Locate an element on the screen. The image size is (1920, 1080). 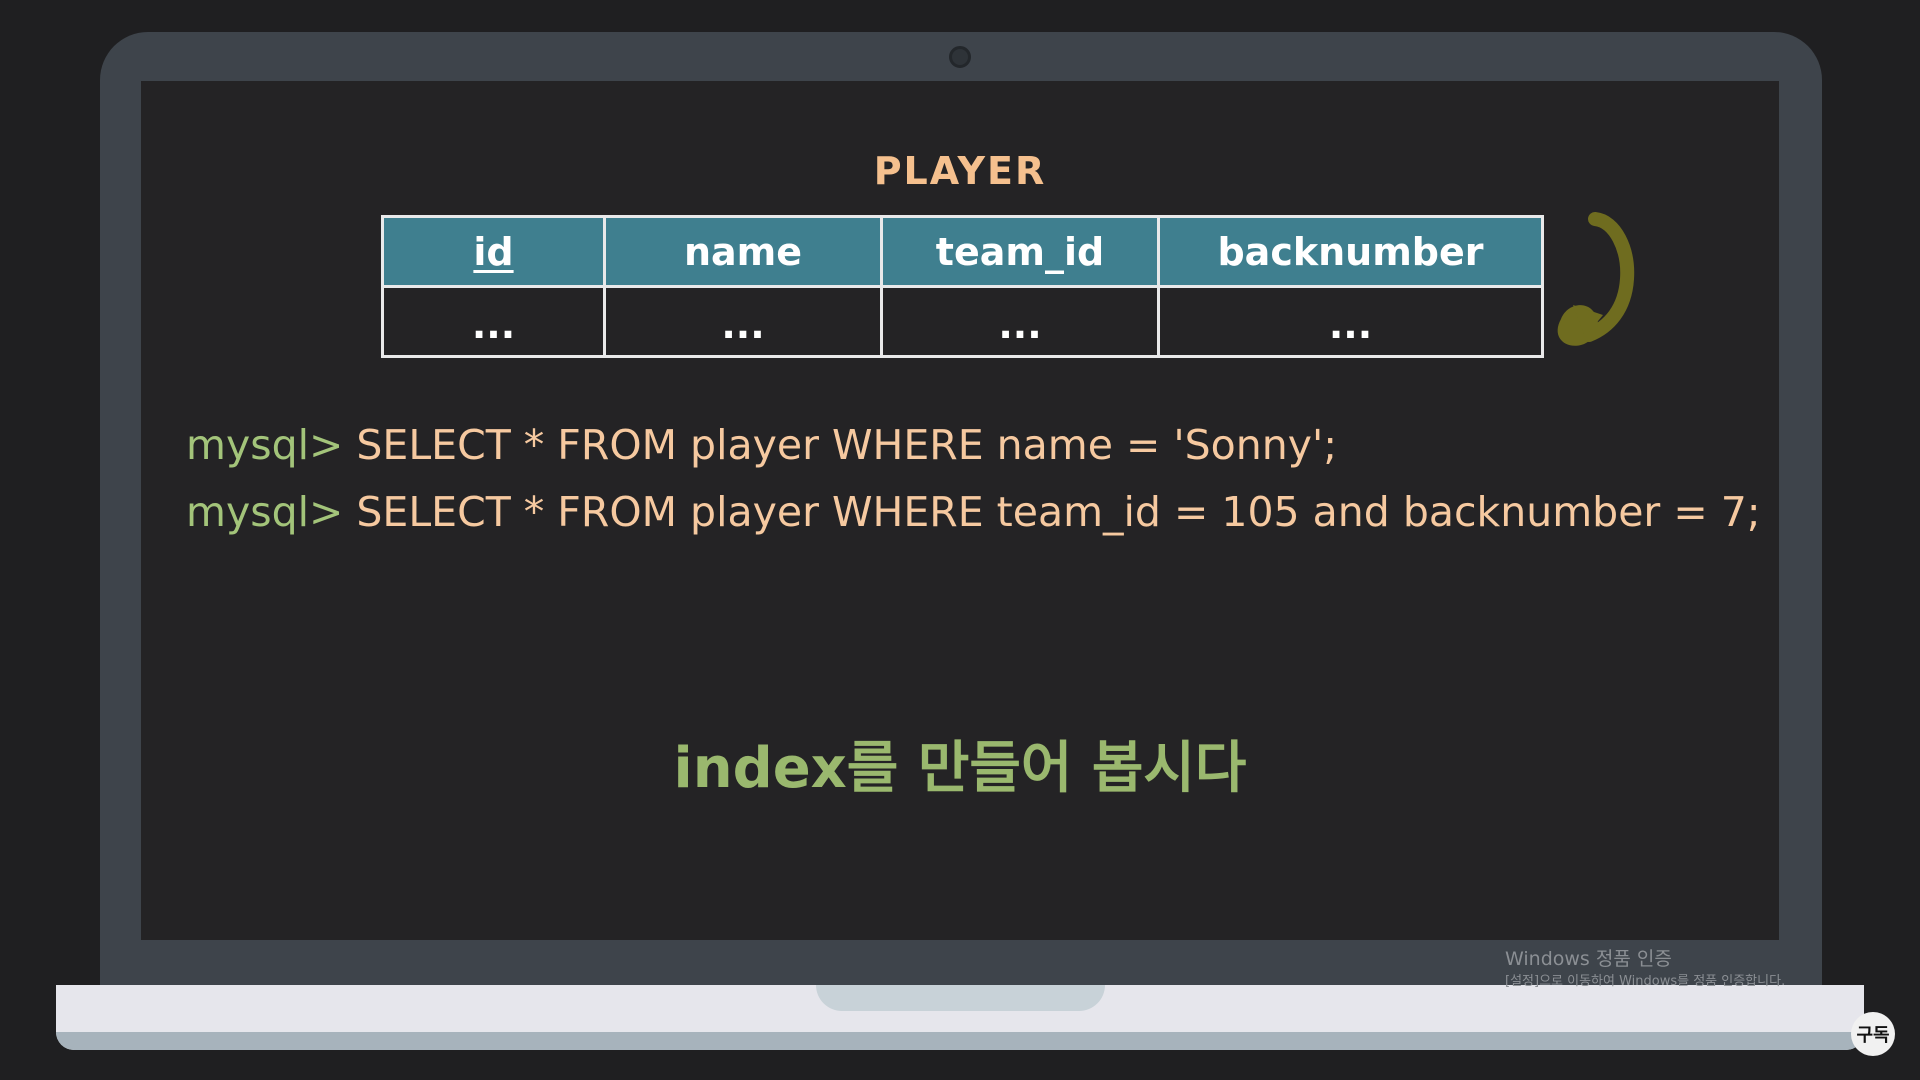
windows-activation-subtitle: [설정]으로 이동하여 Windows를 정품 인증합니다. is located at coordinates (1645, 981).